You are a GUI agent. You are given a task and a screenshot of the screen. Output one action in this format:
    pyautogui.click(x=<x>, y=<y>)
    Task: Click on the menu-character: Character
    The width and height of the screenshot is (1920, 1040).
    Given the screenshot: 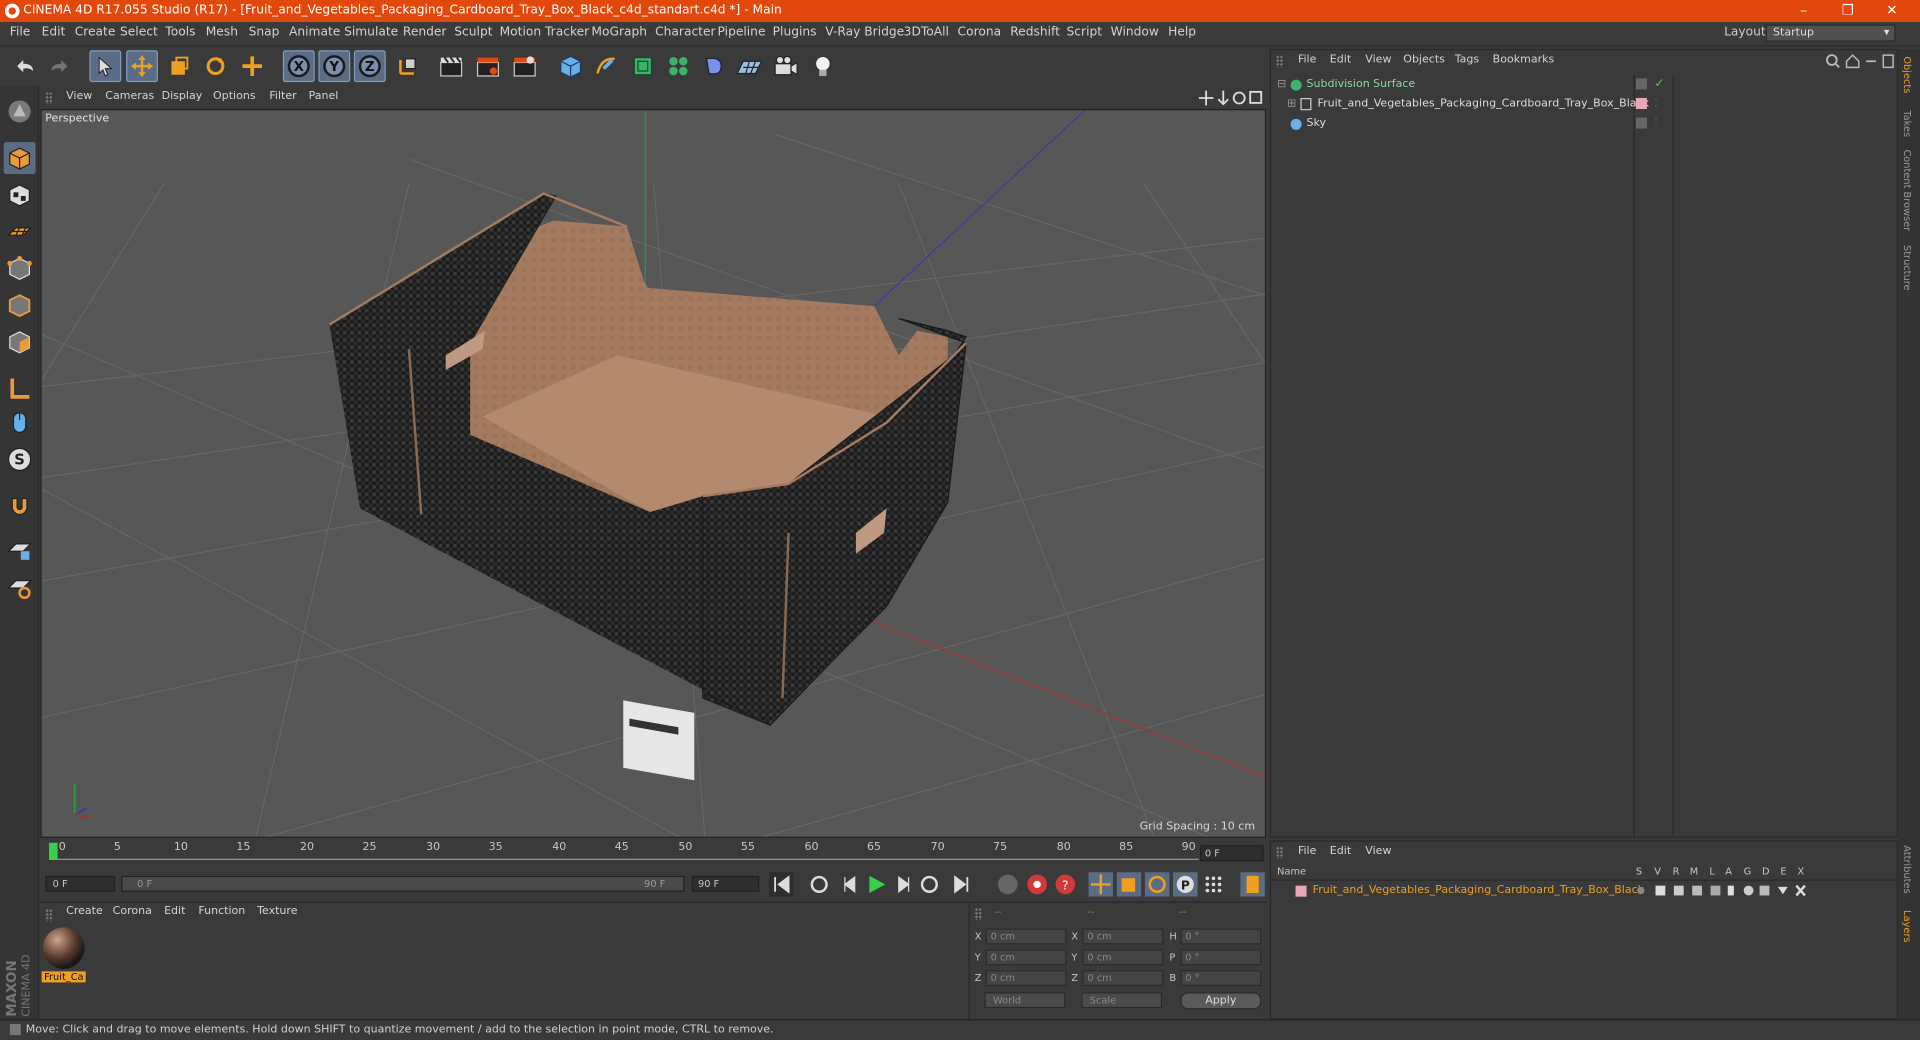 What is the action you would take?
    pyautogui.click(x=685, y=32)
    